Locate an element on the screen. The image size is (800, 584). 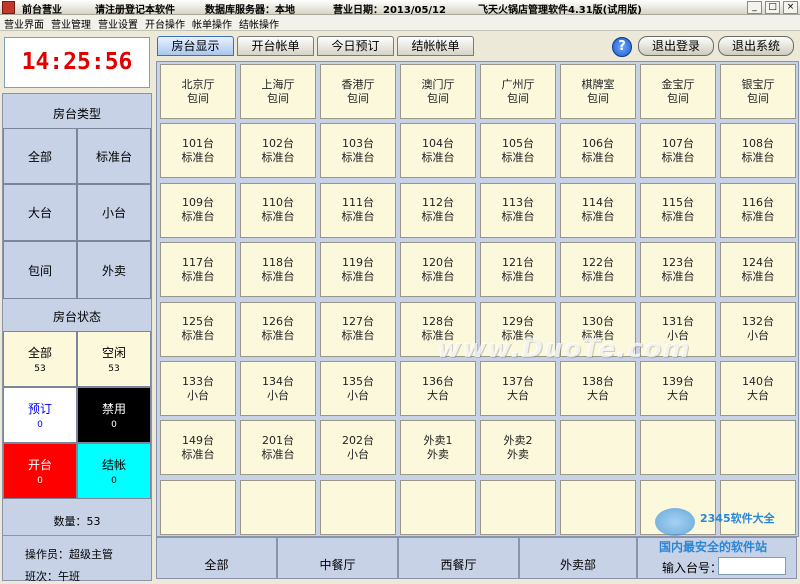
table-cell: 114台 标准台 is located at coordinates (598, 210).